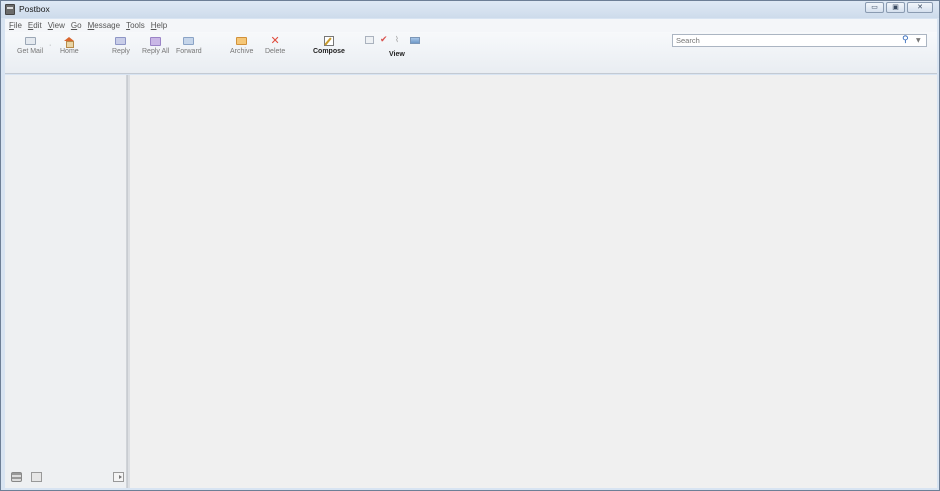 The height and width of the screenshot is (491, 940). I want to click on search-box: ⚲ ▼, so click(799, 40).